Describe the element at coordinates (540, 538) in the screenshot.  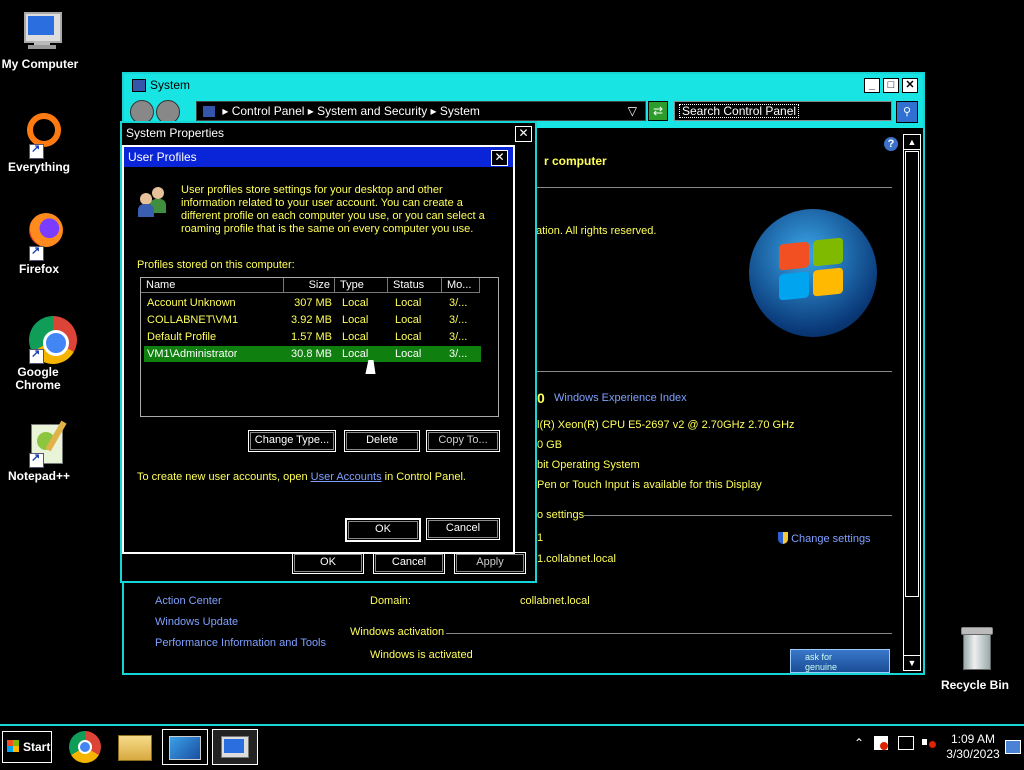
I see `computer-name-value: 1` at that location.